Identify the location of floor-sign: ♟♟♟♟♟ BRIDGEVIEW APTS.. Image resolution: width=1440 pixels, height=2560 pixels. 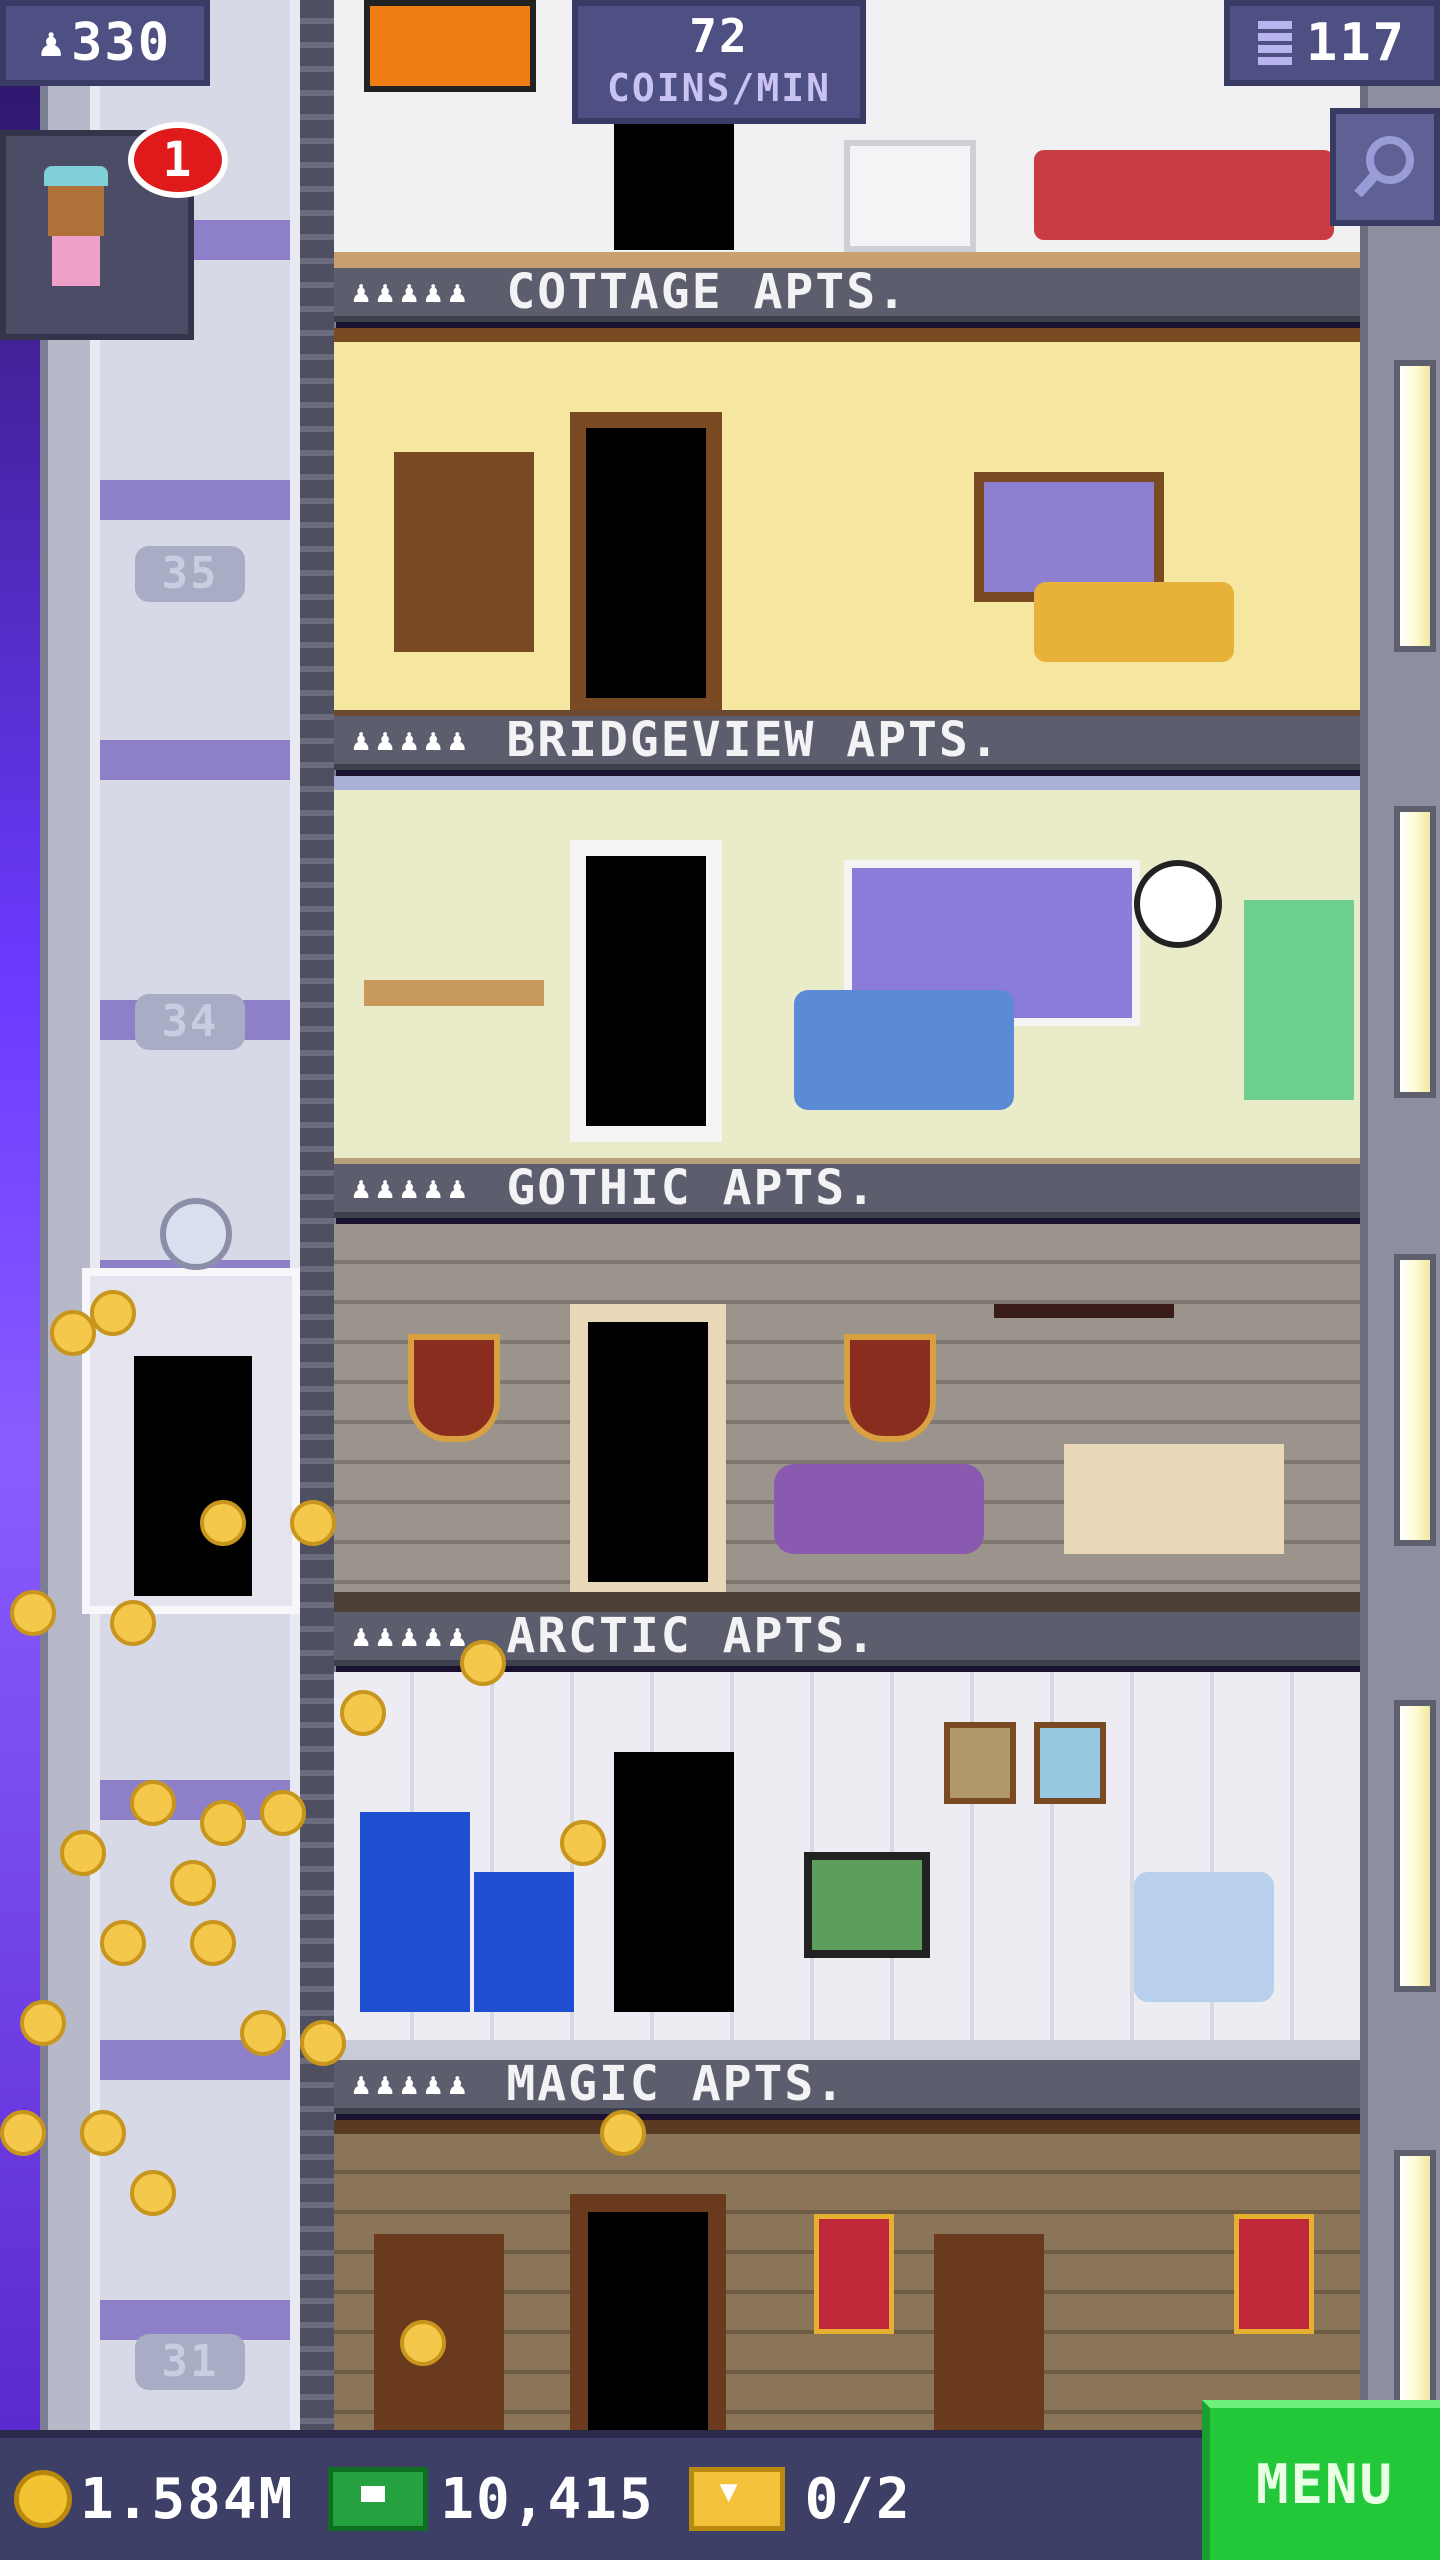
(847, 741).